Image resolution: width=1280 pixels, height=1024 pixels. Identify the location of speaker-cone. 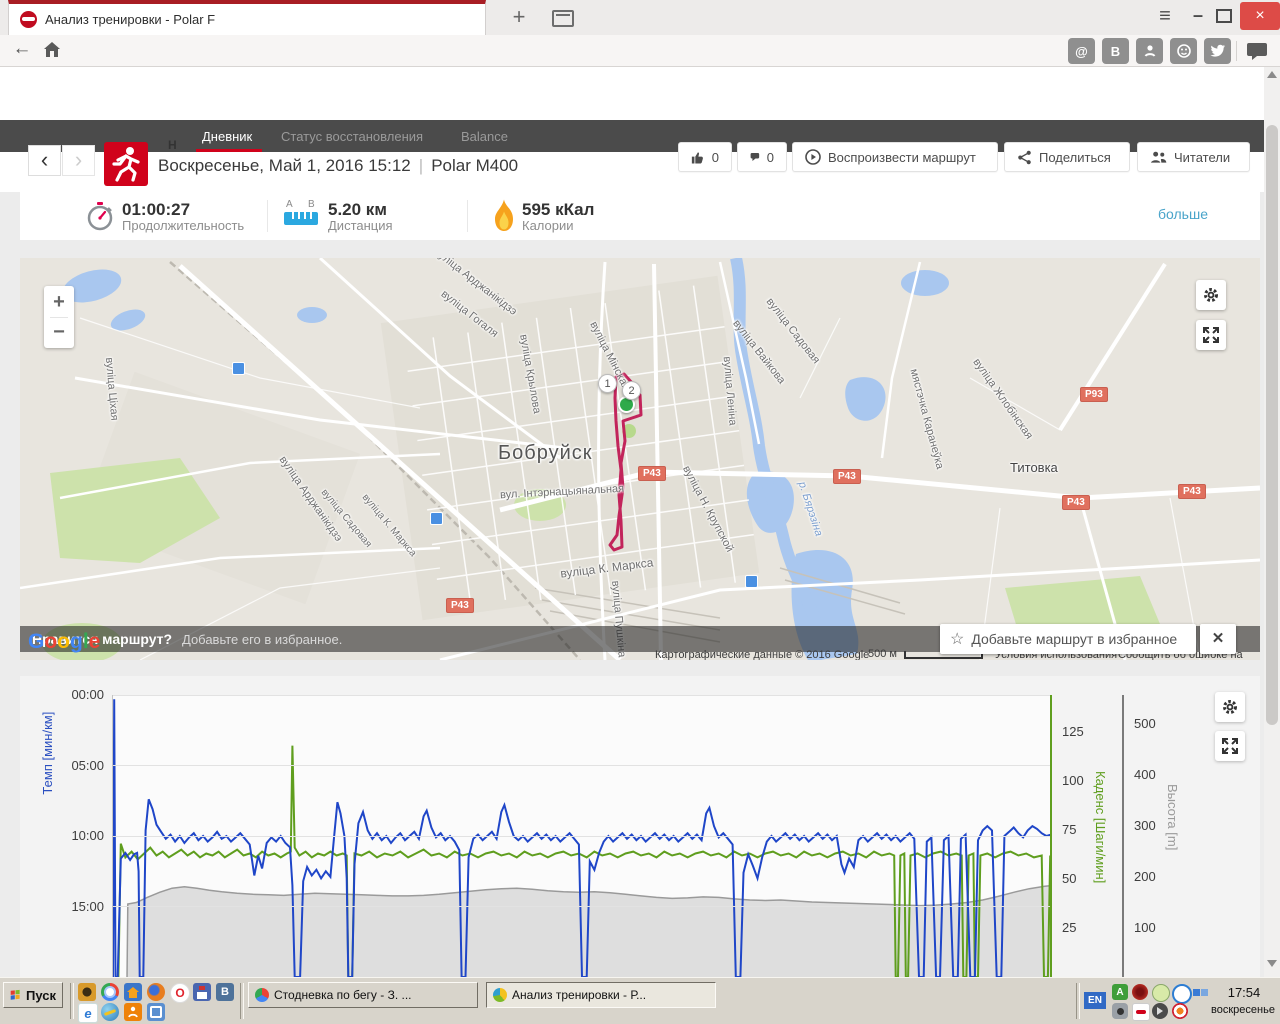
(1160, 1011).